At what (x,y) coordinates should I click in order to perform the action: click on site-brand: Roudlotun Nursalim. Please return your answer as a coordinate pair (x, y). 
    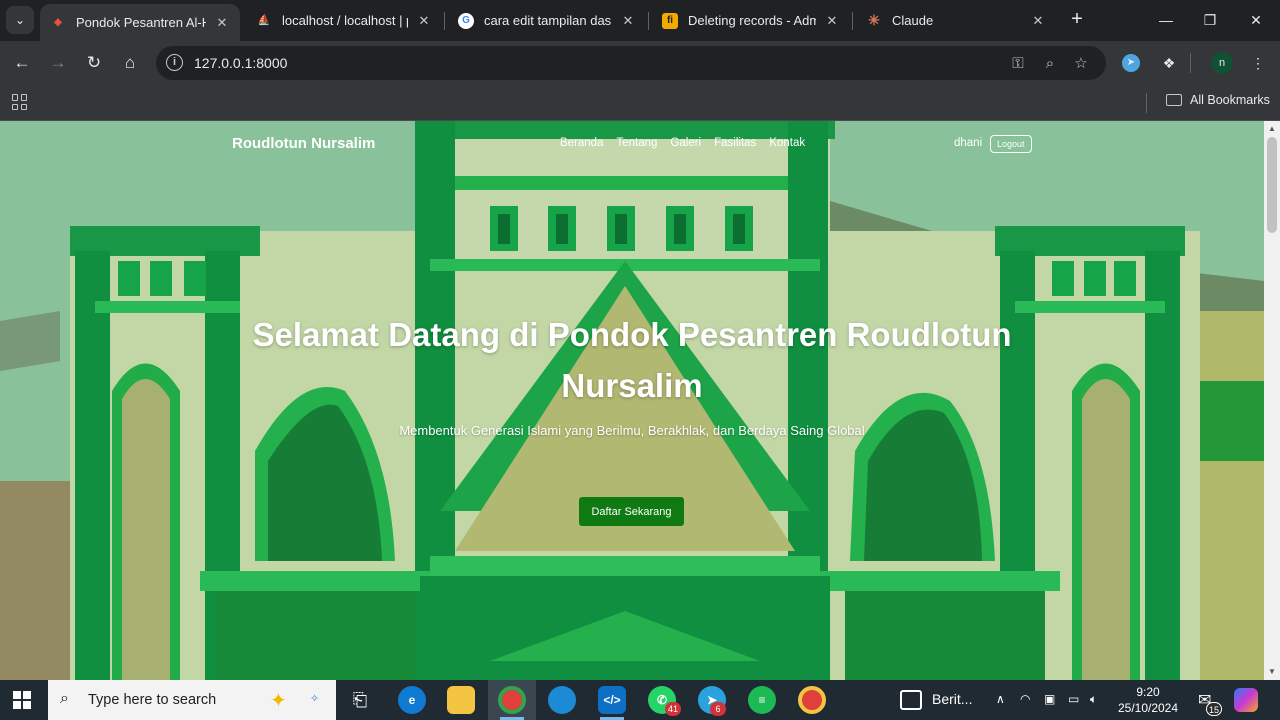
    Looking at the image, I should click on (303, 143).